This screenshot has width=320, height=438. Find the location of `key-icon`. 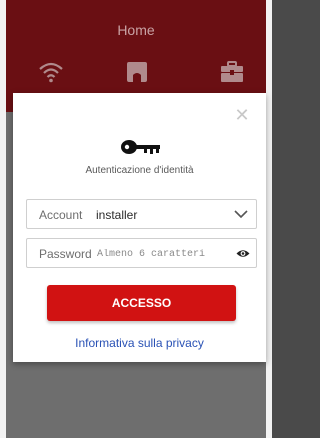

key-icon is located at coordinates (140, 147).